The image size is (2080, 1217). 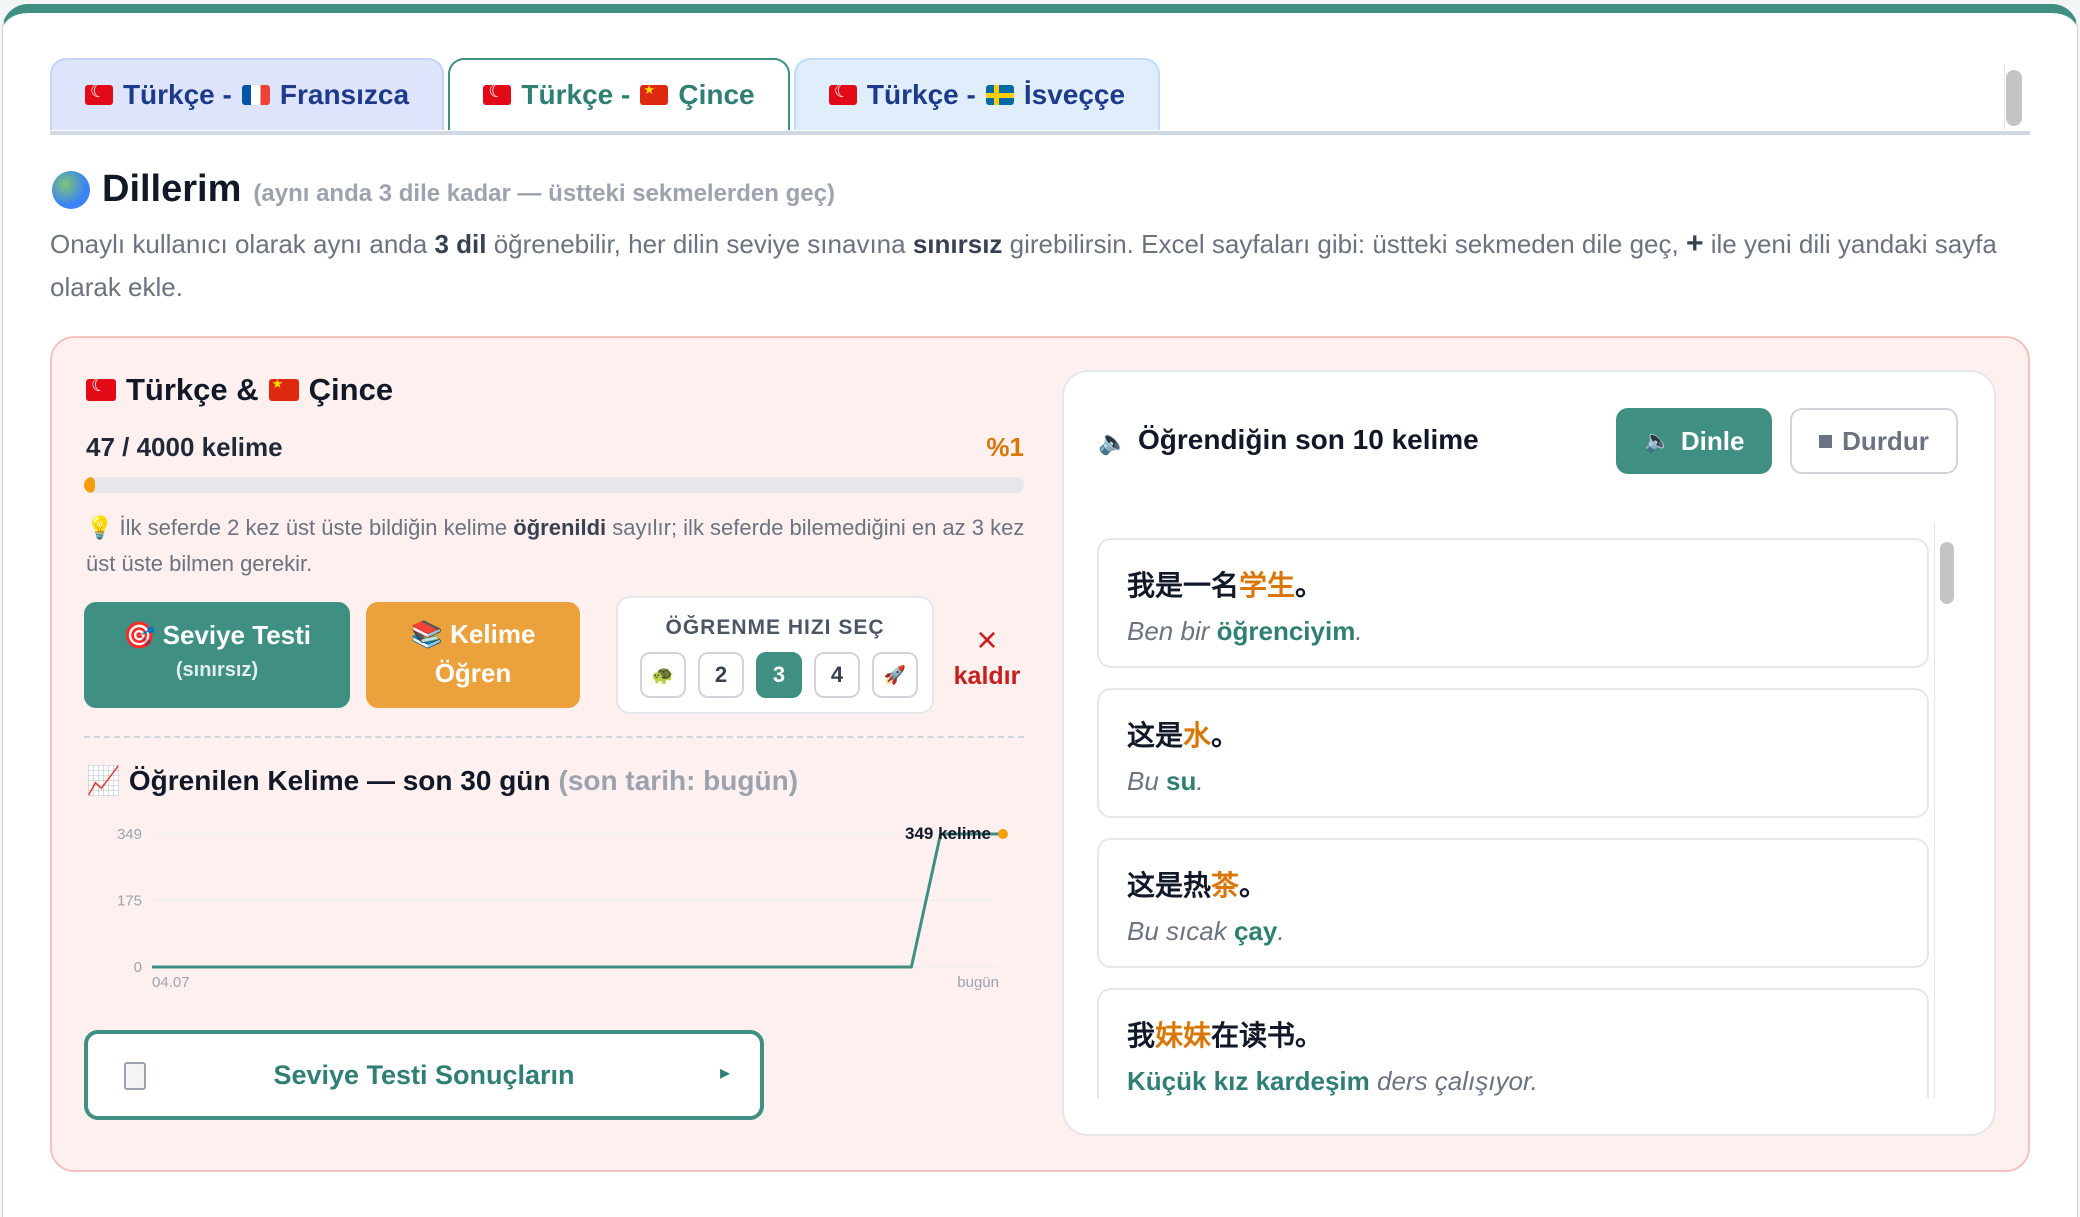 What do you see at coordinates (129, 834) in the screenshot?
I see `y-tick-label: 349` at bounding box center [129, 834].